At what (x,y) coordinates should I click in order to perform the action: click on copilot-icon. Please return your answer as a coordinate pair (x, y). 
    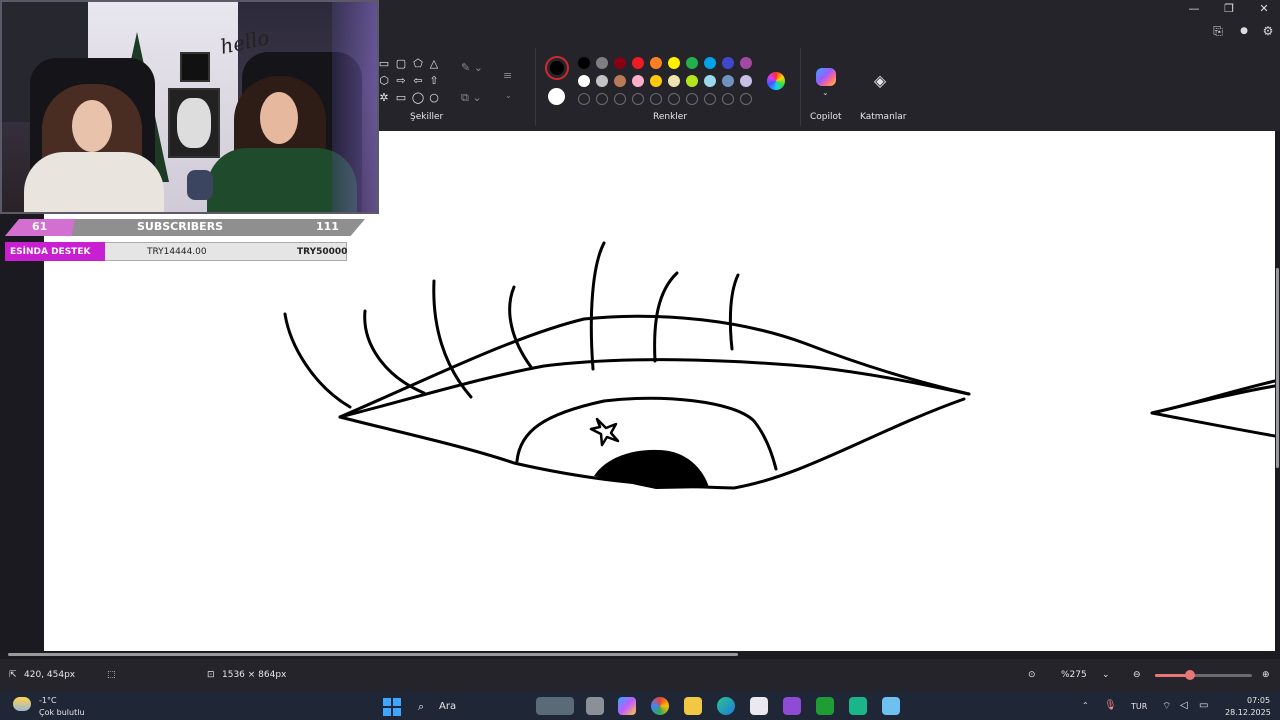
    Looking at the image, I should click on (826, 77).